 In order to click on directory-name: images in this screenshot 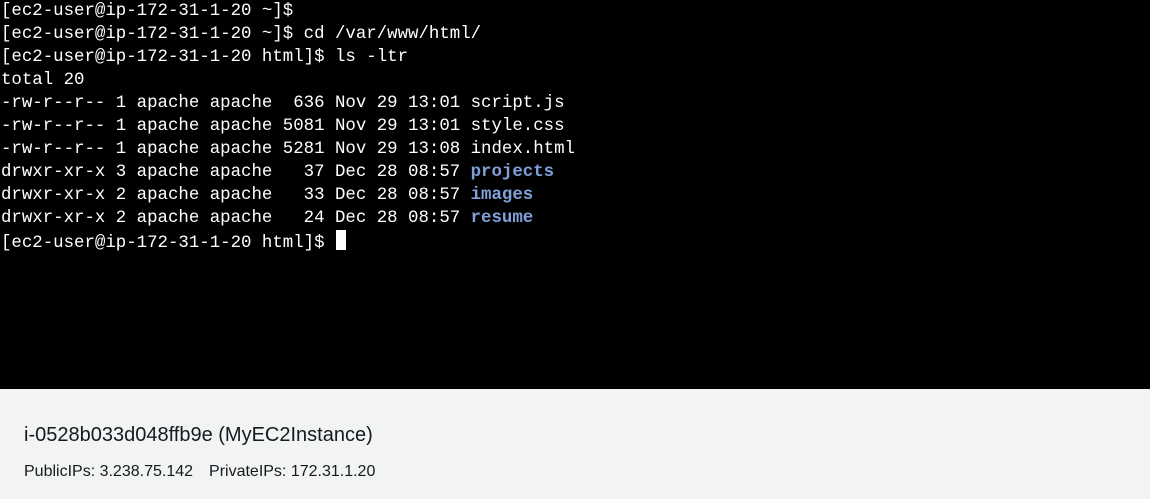, I will do `click(502, 195)`.